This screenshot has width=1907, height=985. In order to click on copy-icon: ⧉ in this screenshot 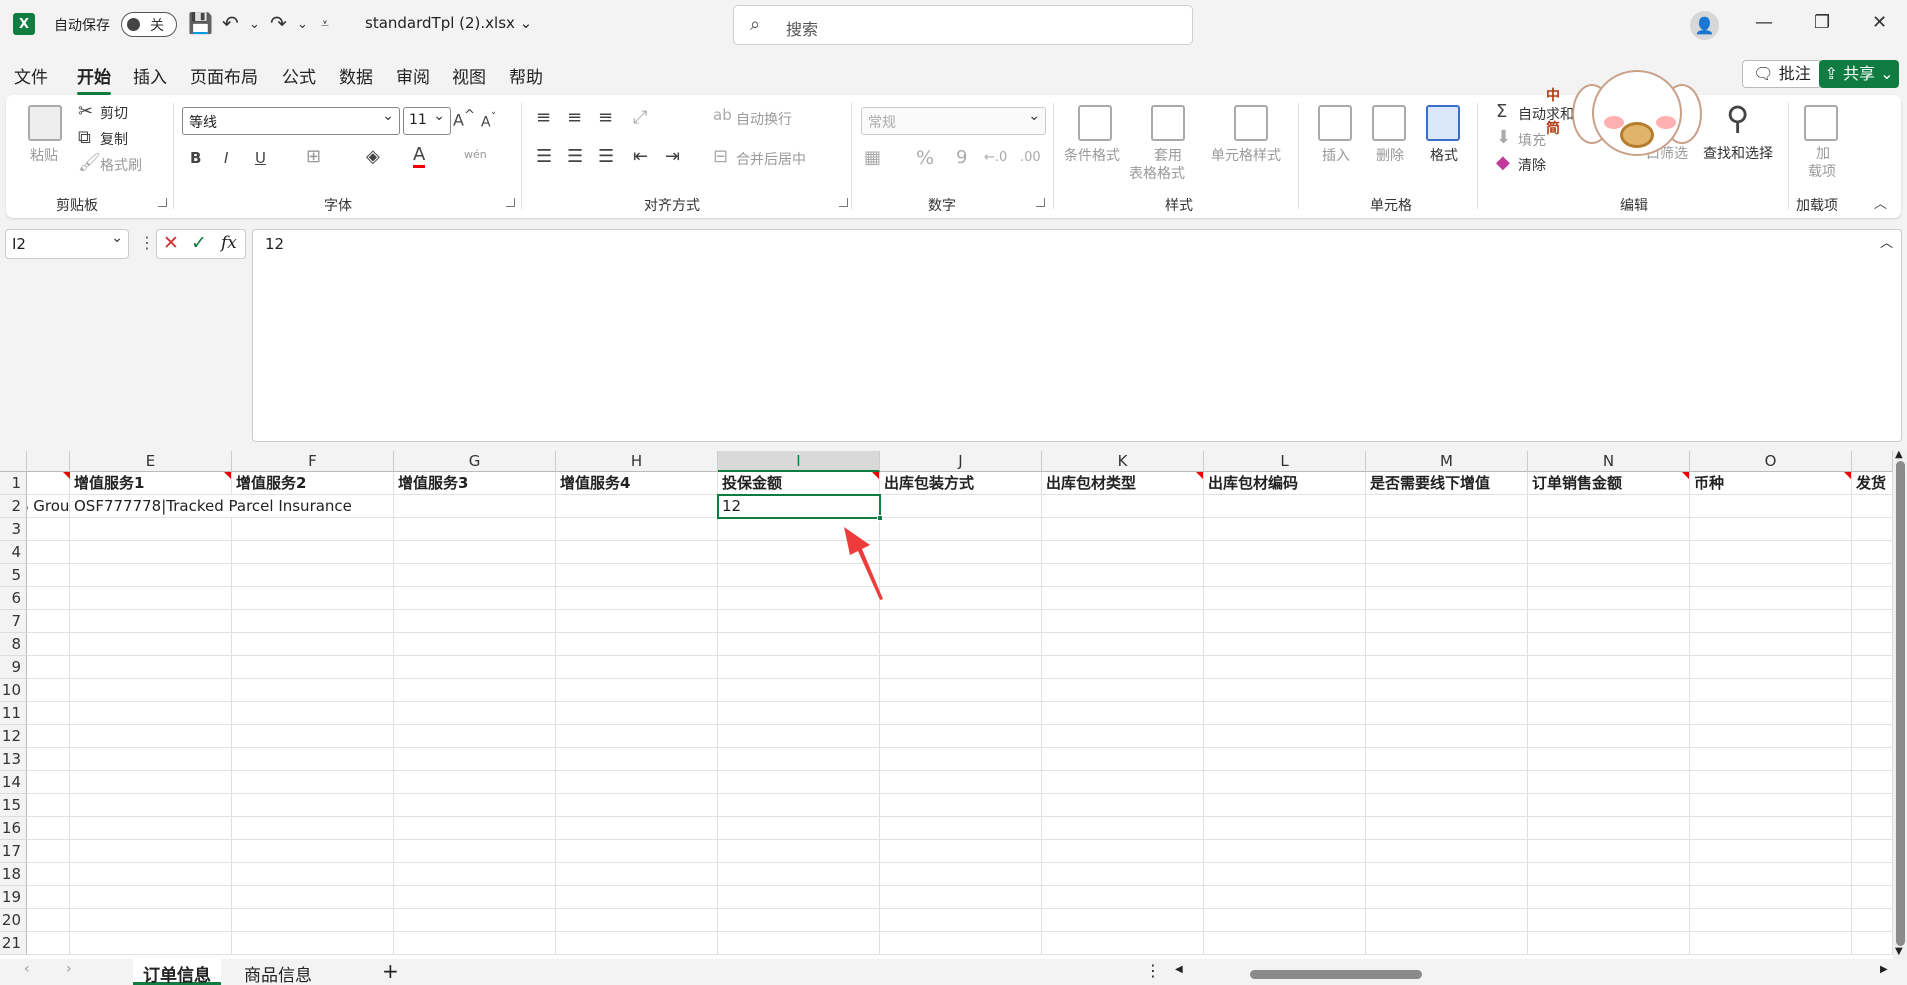, I will do `click(84, 137)`.